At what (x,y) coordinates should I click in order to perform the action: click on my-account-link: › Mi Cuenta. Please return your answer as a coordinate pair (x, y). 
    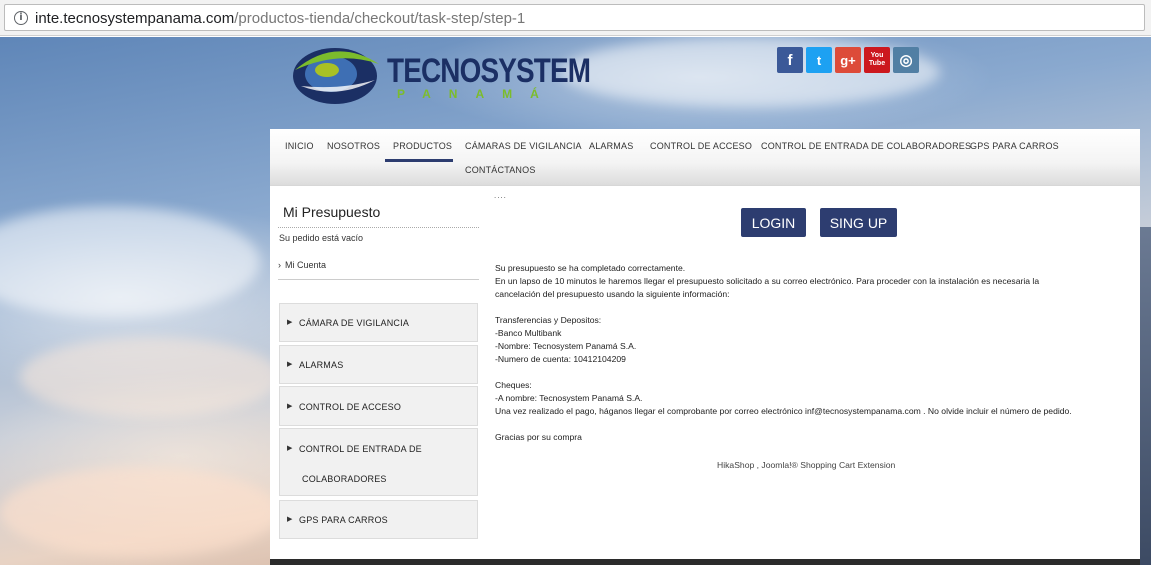
    Looking at the image, I should click on (302, 265).